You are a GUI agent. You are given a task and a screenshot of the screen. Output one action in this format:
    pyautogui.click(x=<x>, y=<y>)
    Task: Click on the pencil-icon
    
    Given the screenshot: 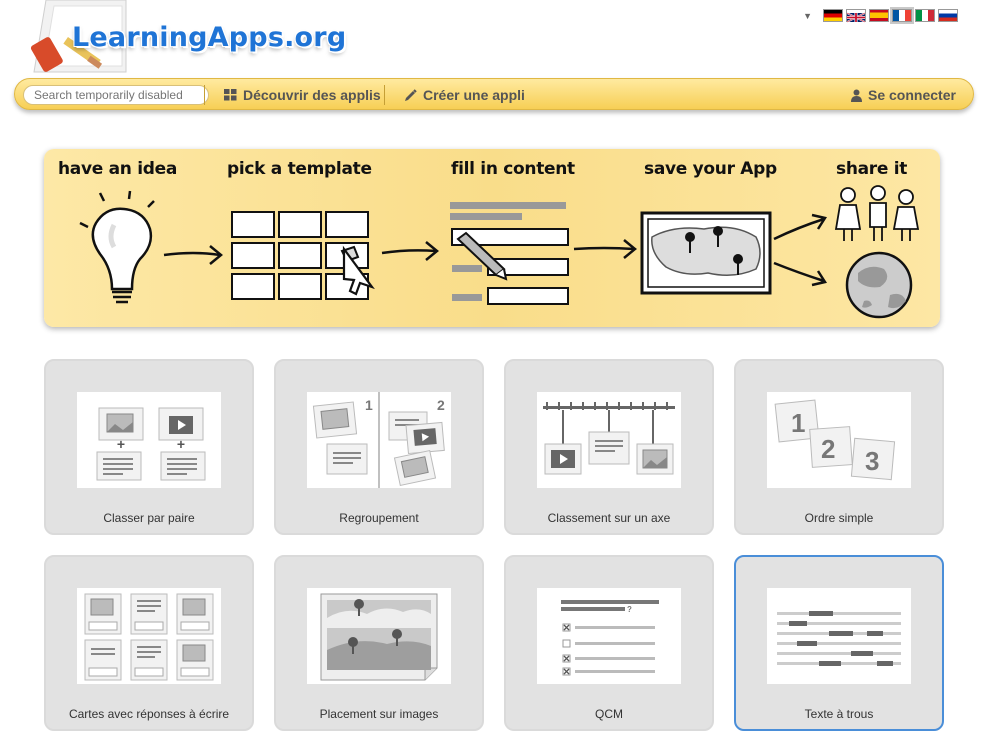 What is the action you would take?
    pyautogui.click(x=411, y=94)
    